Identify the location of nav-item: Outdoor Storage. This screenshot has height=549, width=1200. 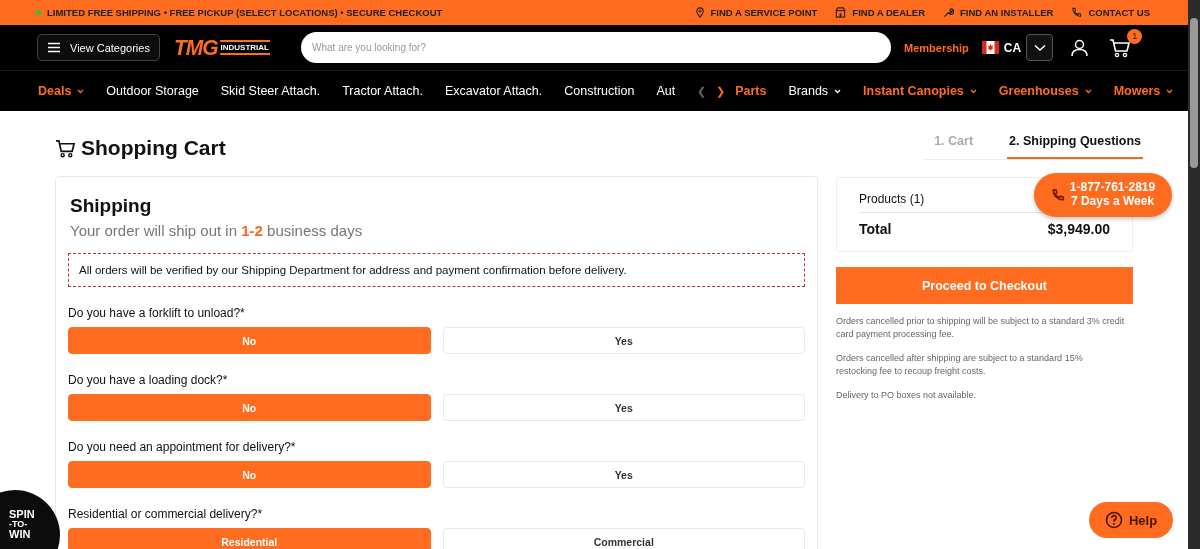
(152, 91).